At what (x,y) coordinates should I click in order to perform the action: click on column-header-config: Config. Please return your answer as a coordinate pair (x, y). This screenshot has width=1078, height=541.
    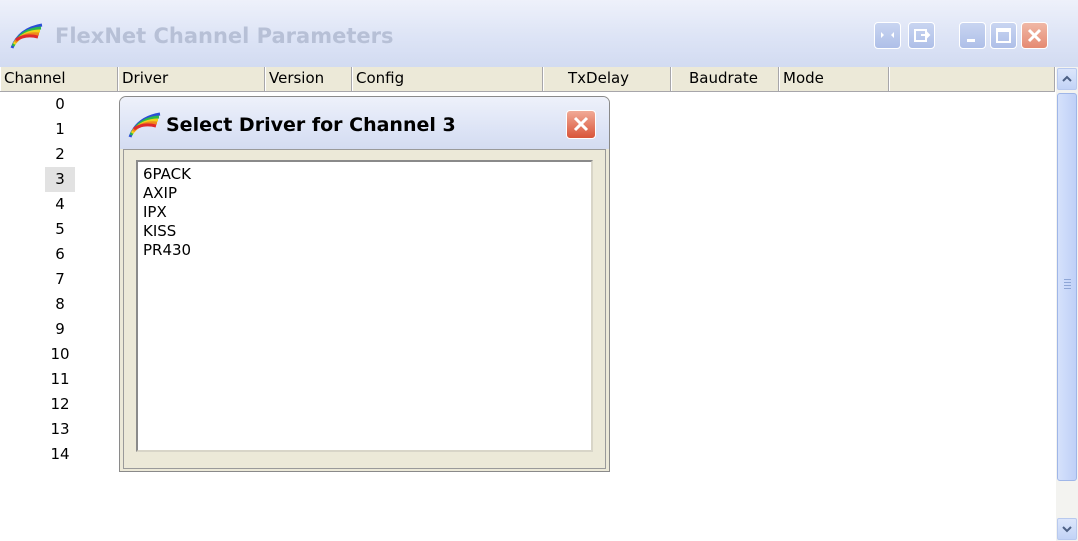
    Looking at the image, I should click on (447, 79).